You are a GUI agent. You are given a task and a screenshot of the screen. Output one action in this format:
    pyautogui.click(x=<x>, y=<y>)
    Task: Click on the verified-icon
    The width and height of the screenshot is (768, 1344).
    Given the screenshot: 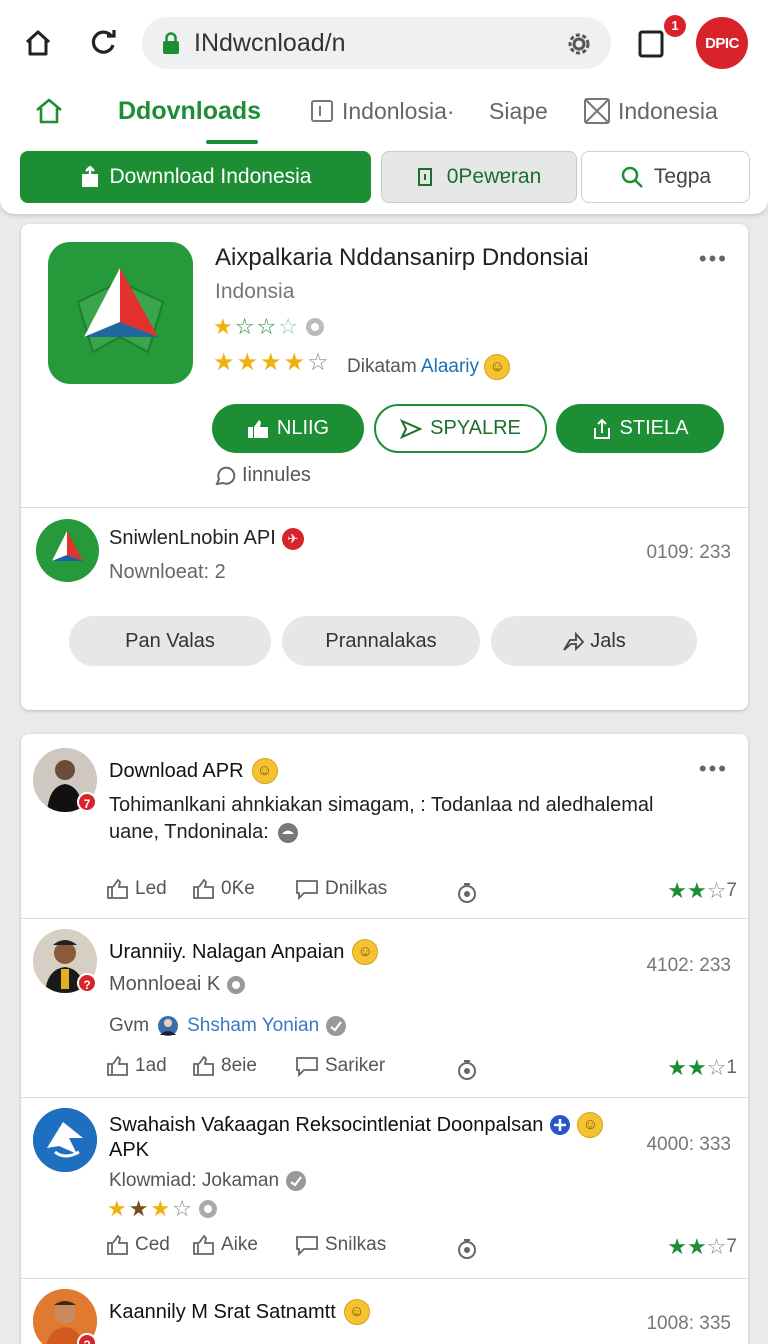 What is the action you would take?
    pyautogui.click(x=236, y=984)
    